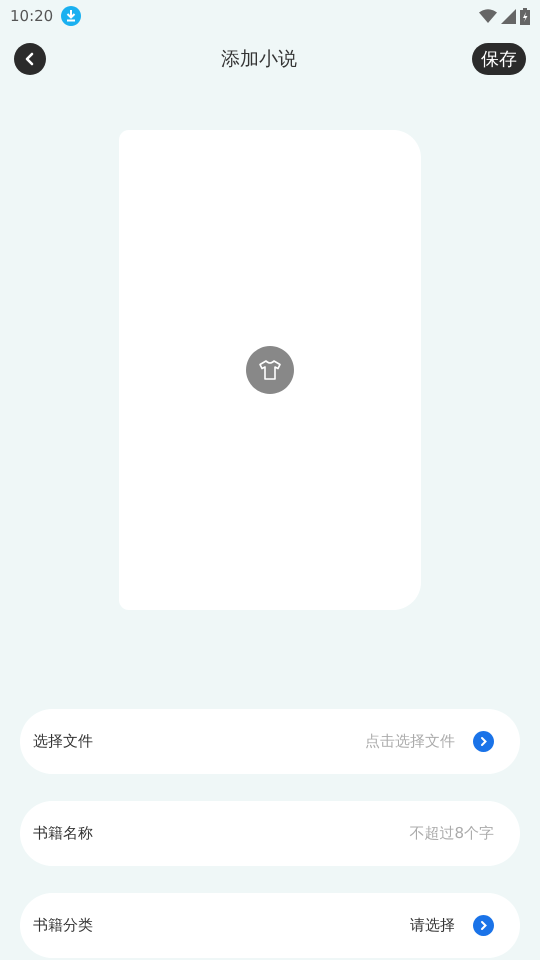 This screenshot has width=540, height=960. I want to click on input-field: 不超过8个字, so click(394, 833).